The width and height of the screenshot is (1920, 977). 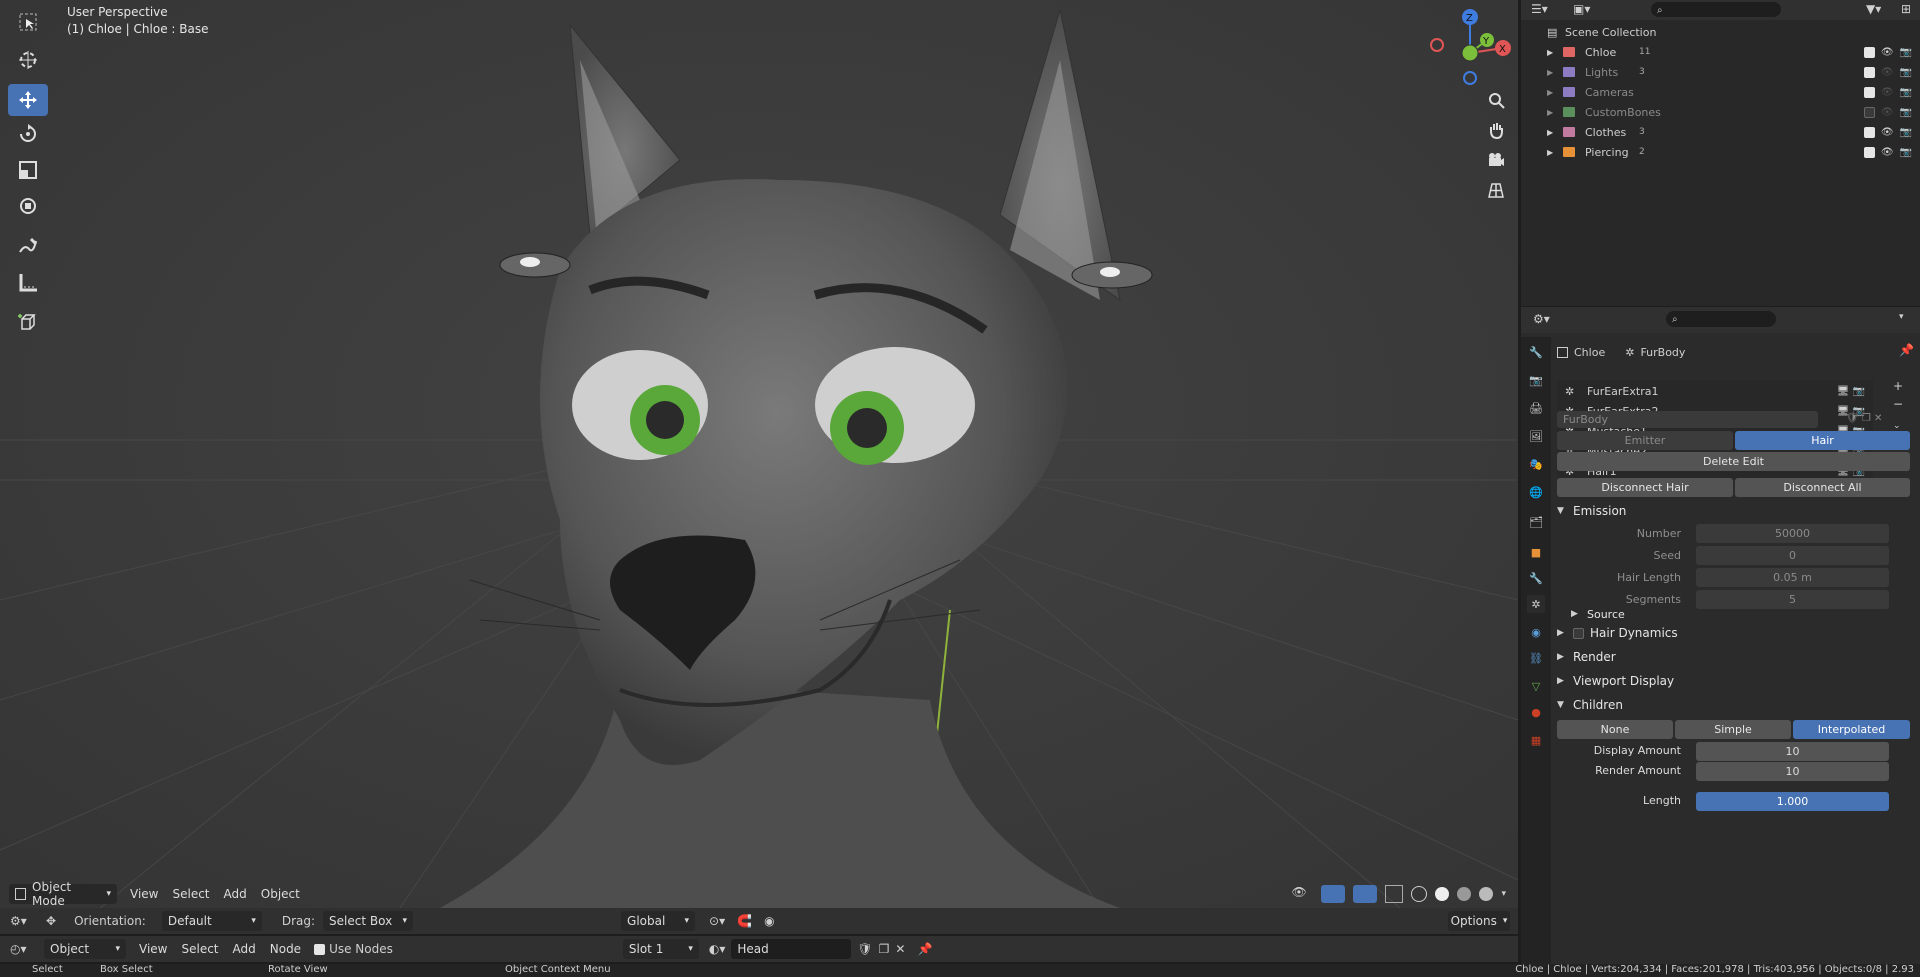 I want to click on cursor-tool, so click(x=28, y=60).